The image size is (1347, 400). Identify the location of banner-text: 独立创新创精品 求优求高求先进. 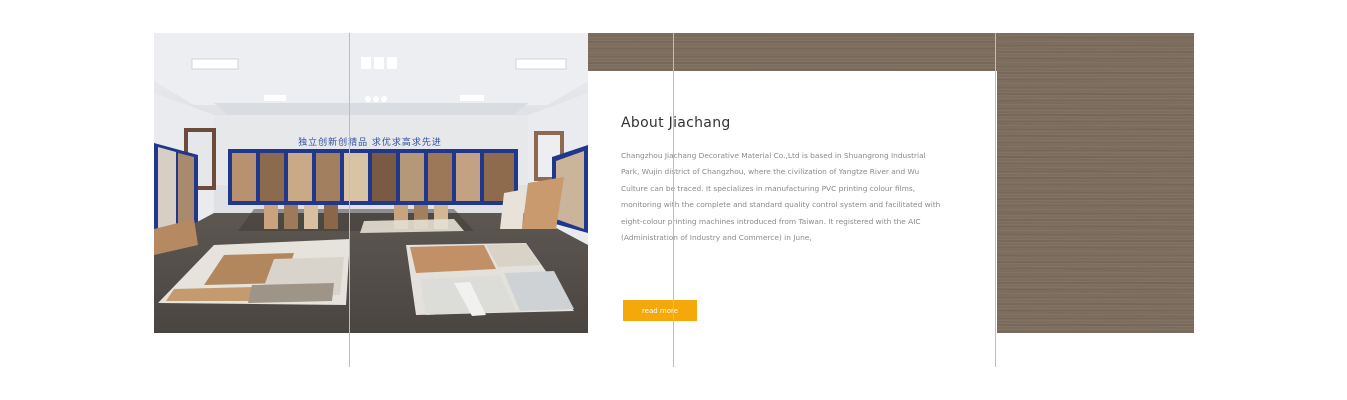
(370, 142).